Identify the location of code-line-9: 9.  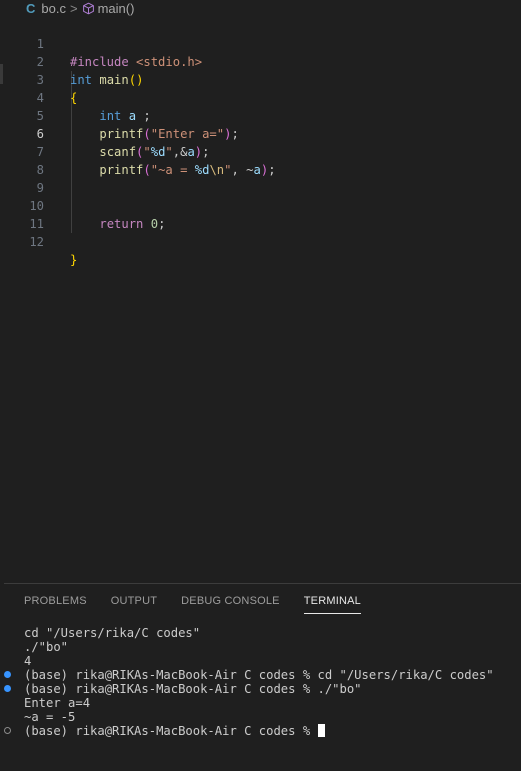
(260, 178).